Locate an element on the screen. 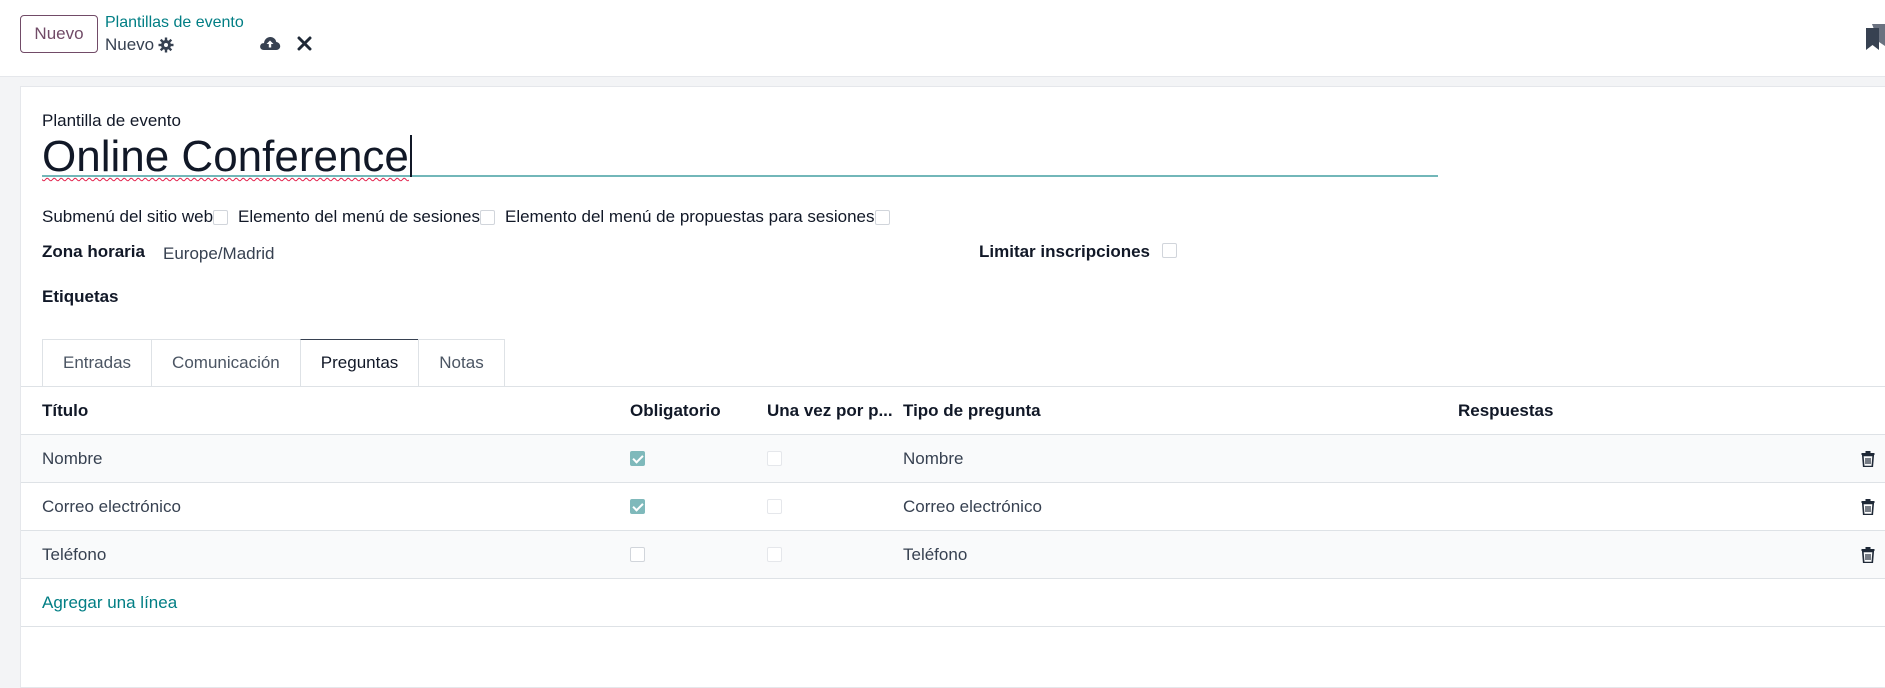 The width and height of the screenshot is (1885, 688). tab-tickets: Entradas is located at coordinates (97, 362).